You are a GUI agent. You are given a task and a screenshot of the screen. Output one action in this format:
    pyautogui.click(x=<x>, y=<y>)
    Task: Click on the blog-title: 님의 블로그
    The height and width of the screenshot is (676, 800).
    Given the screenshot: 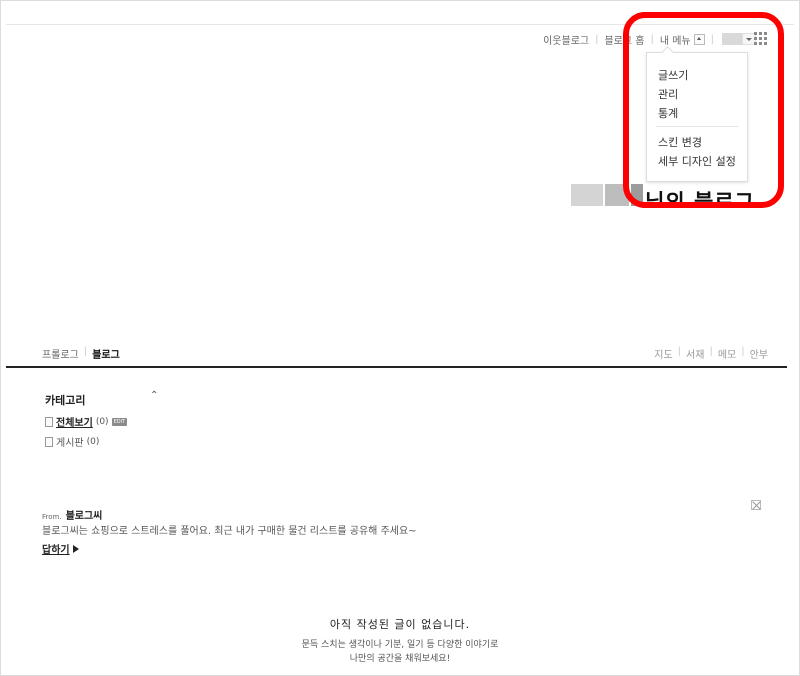 What is the action you would take?
    pyautogui.click(x=663, y=191)
    